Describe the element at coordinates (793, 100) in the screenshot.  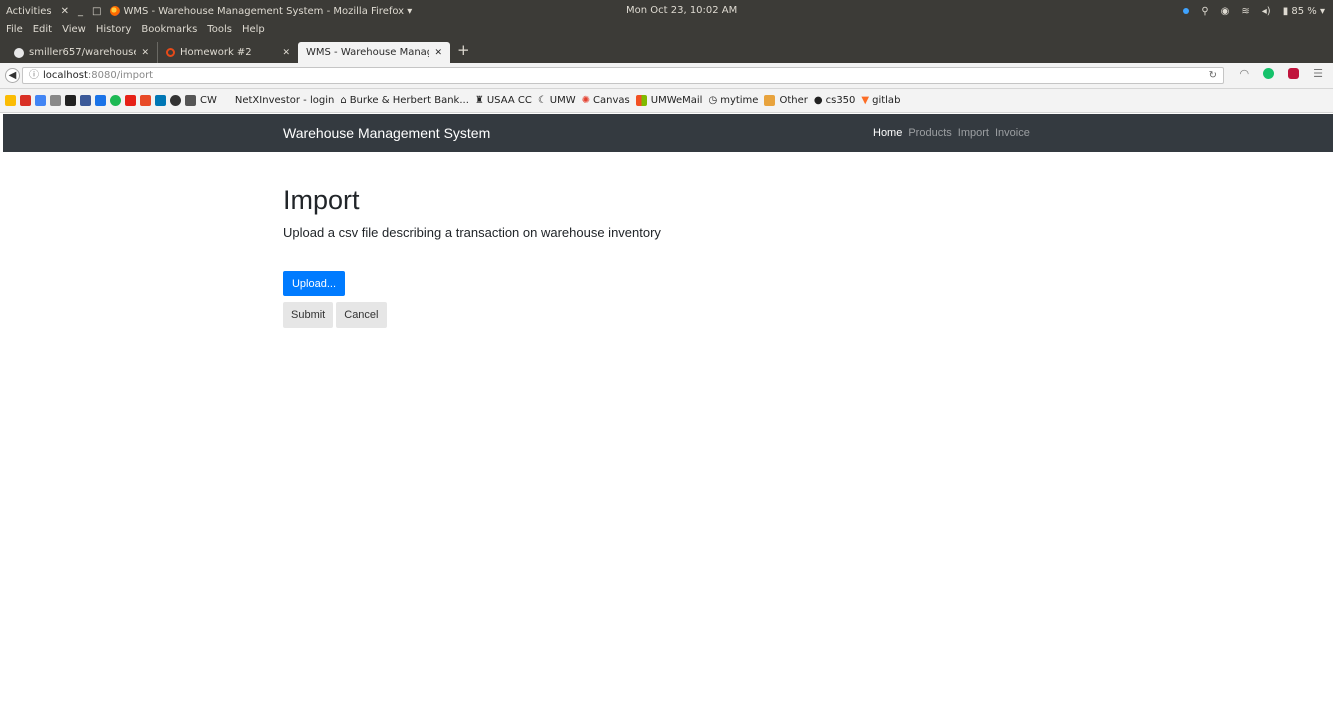
I see `bookmark-label: Other` at that location.